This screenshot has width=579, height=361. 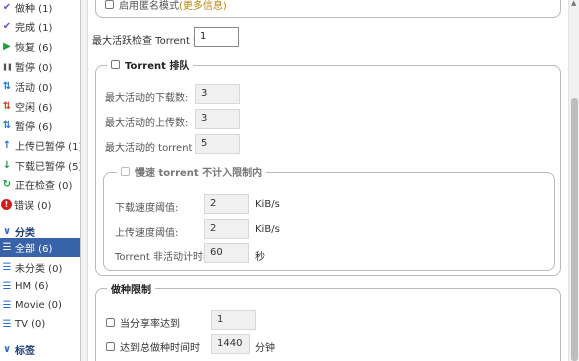 What do you see at coordinates (574, 3) in the screenshot?
I see `scroll-up-arrow-icon: ▲` at bounding box center [574, 3].